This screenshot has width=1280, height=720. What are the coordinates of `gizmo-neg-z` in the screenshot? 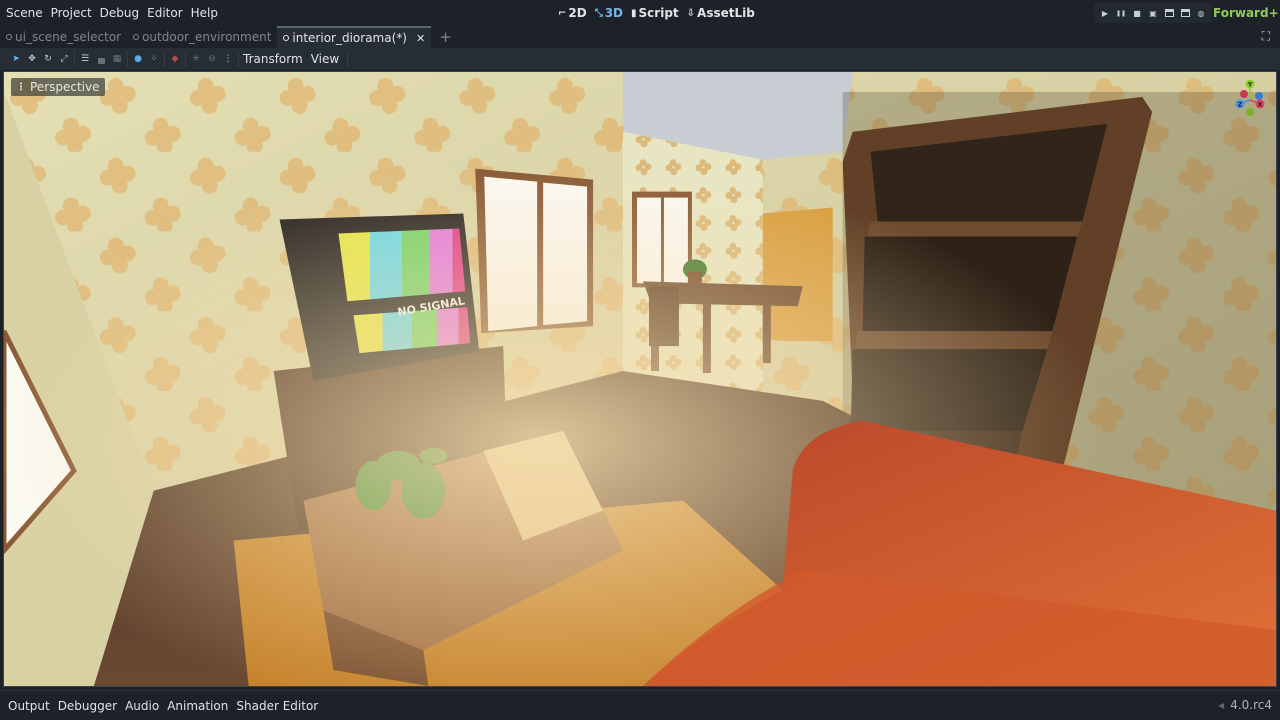 It's located at (1259, 96).